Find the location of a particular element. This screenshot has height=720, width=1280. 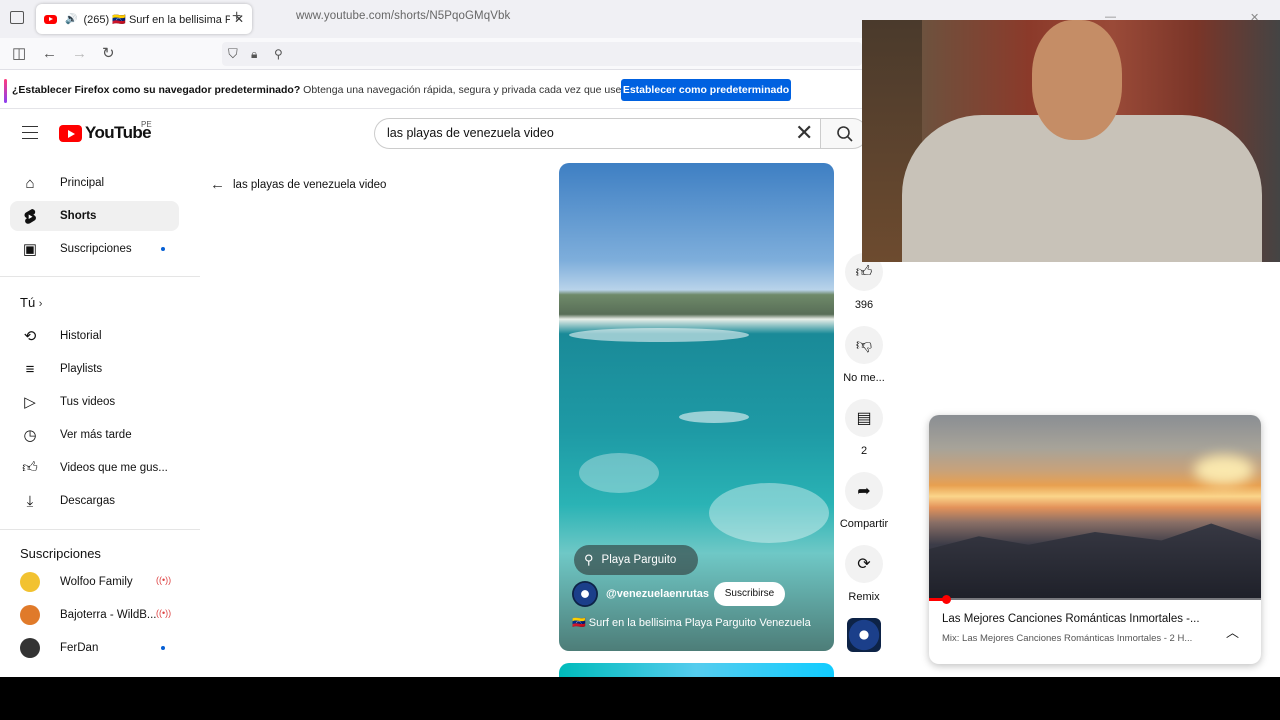

sidebar-item-ver-mas-tarde: ◷ Ver más tarde is located at coordinates (94, 435).